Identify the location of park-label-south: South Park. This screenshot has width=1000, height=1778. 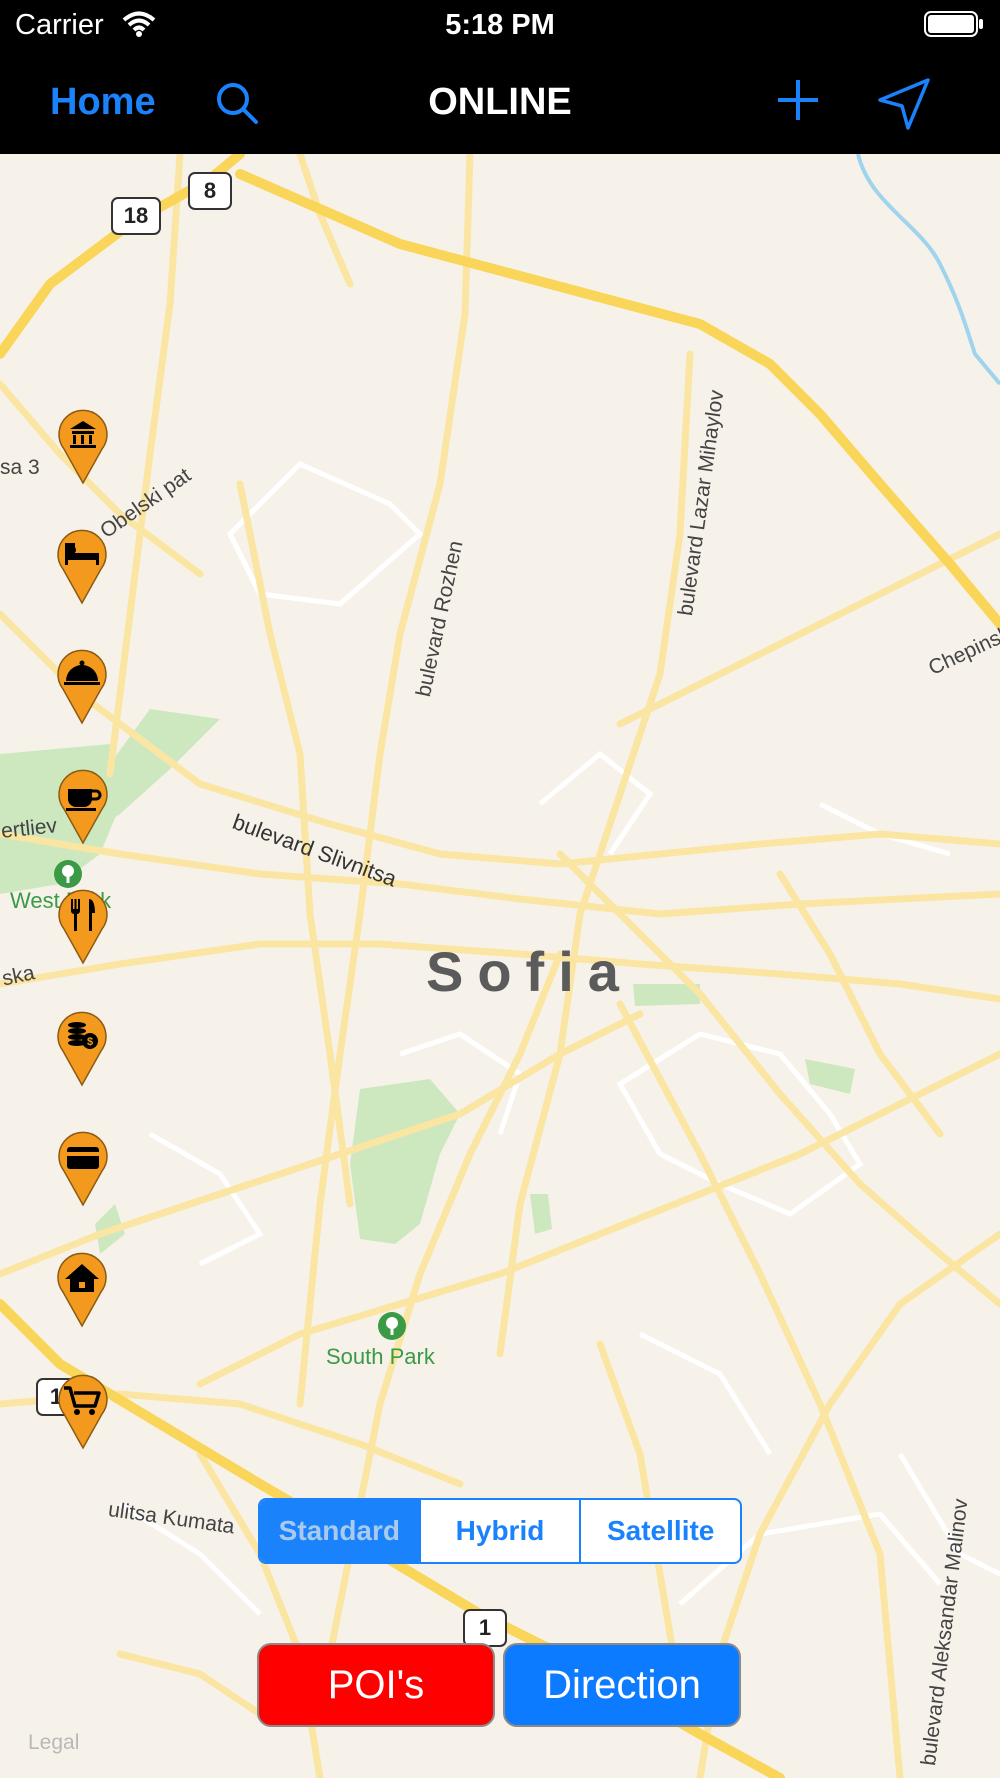
(380, 1356).